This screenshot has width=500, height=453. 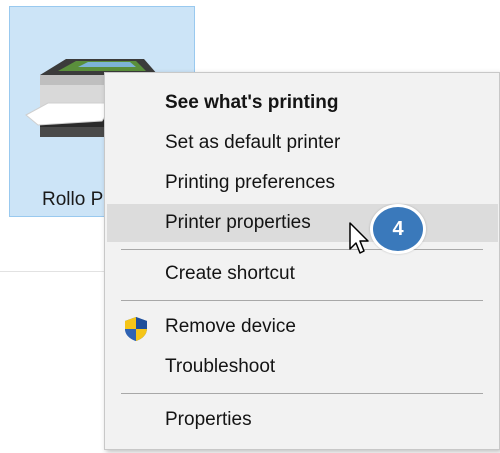 I want to click on menu-item-label: See what's printing, so click(x=252, y=102).